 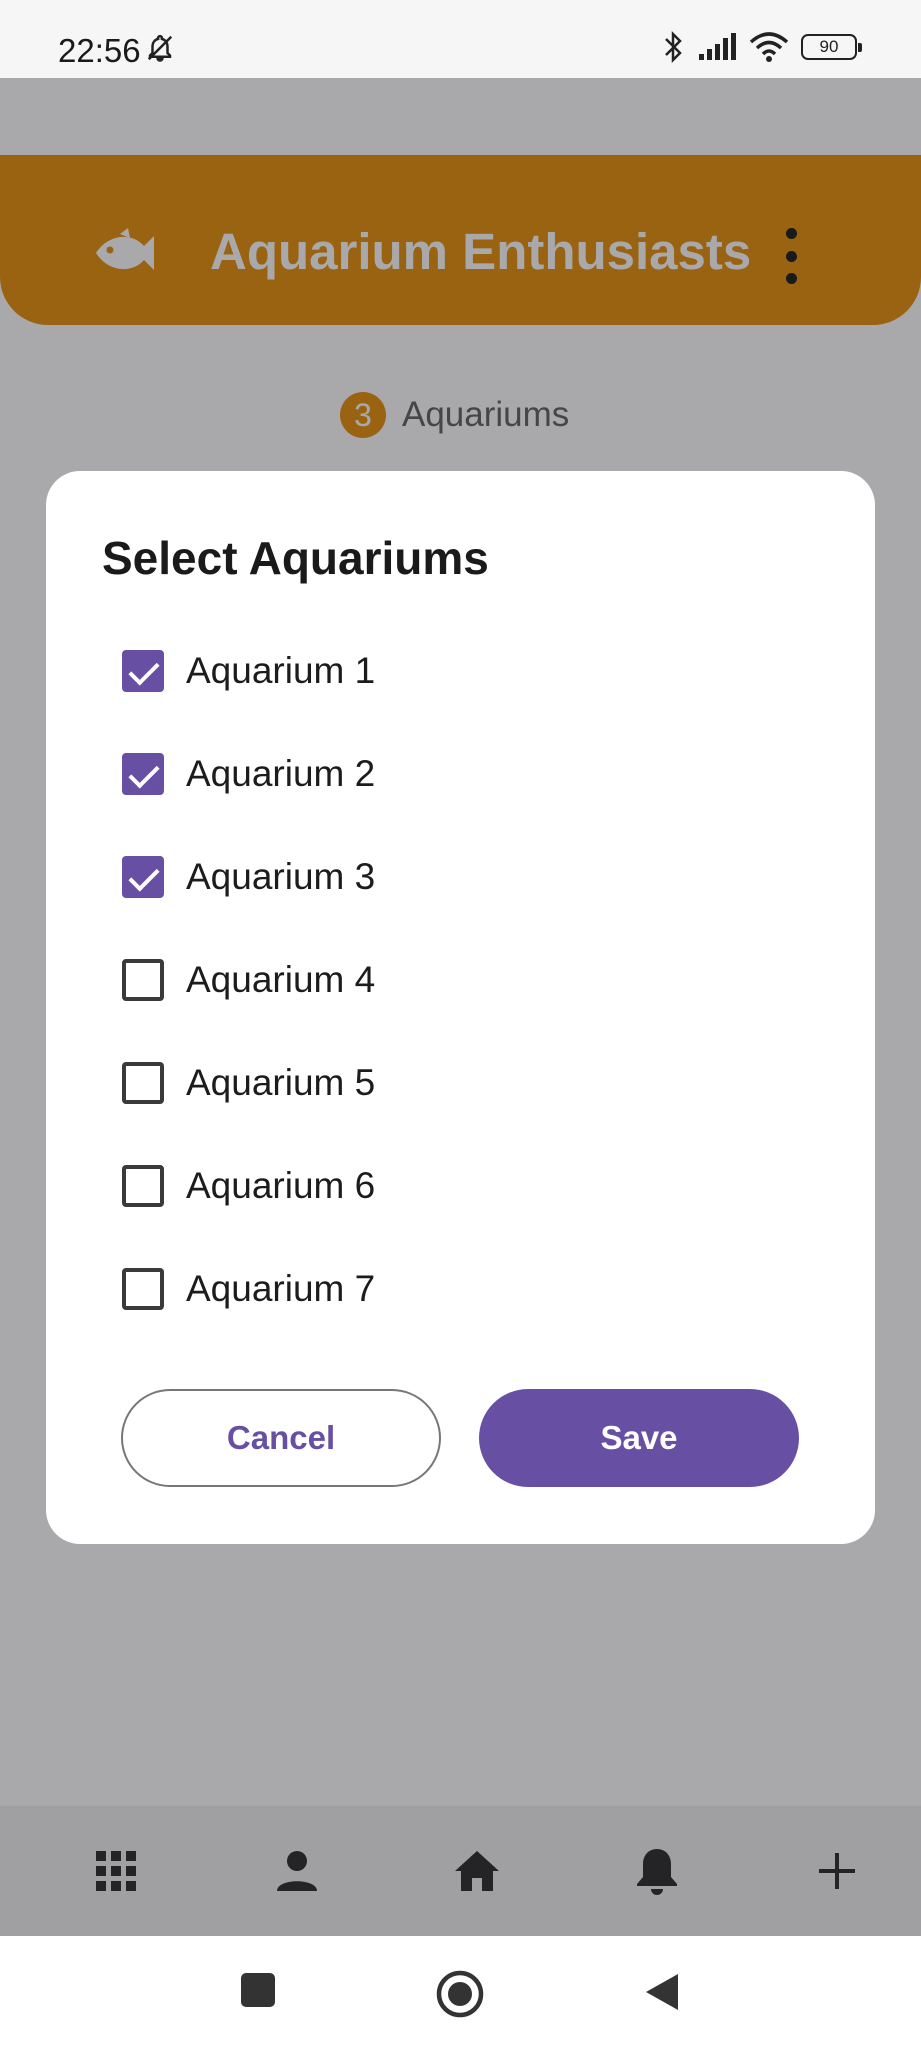 What do you see at coordinates (295, 558) in the screenshot?
I see `dialog-title: Select Aquariums` at bounding box center [295, 558].